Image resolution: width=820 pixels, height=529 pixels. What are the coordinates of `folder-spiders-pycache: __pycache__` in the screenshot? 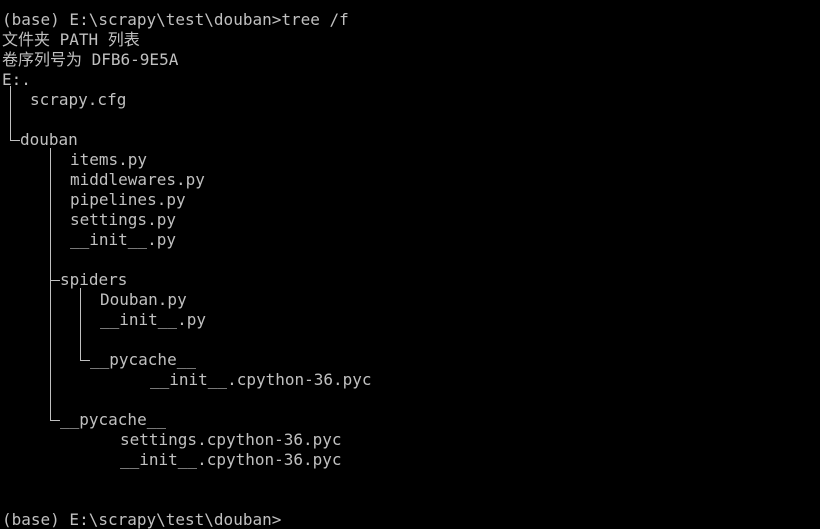 It's located at (143, 359).